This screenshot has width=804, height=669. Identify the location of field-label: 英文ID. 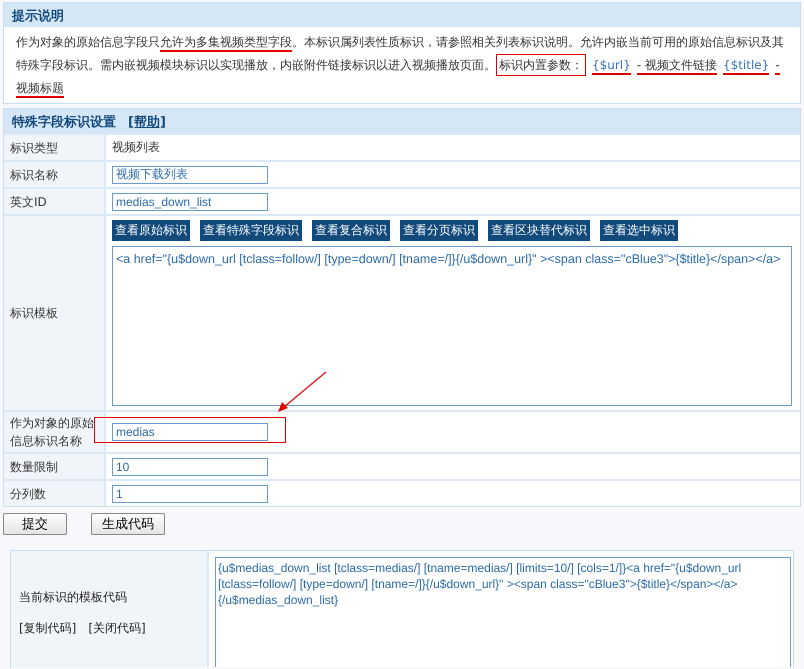
(28, 202).